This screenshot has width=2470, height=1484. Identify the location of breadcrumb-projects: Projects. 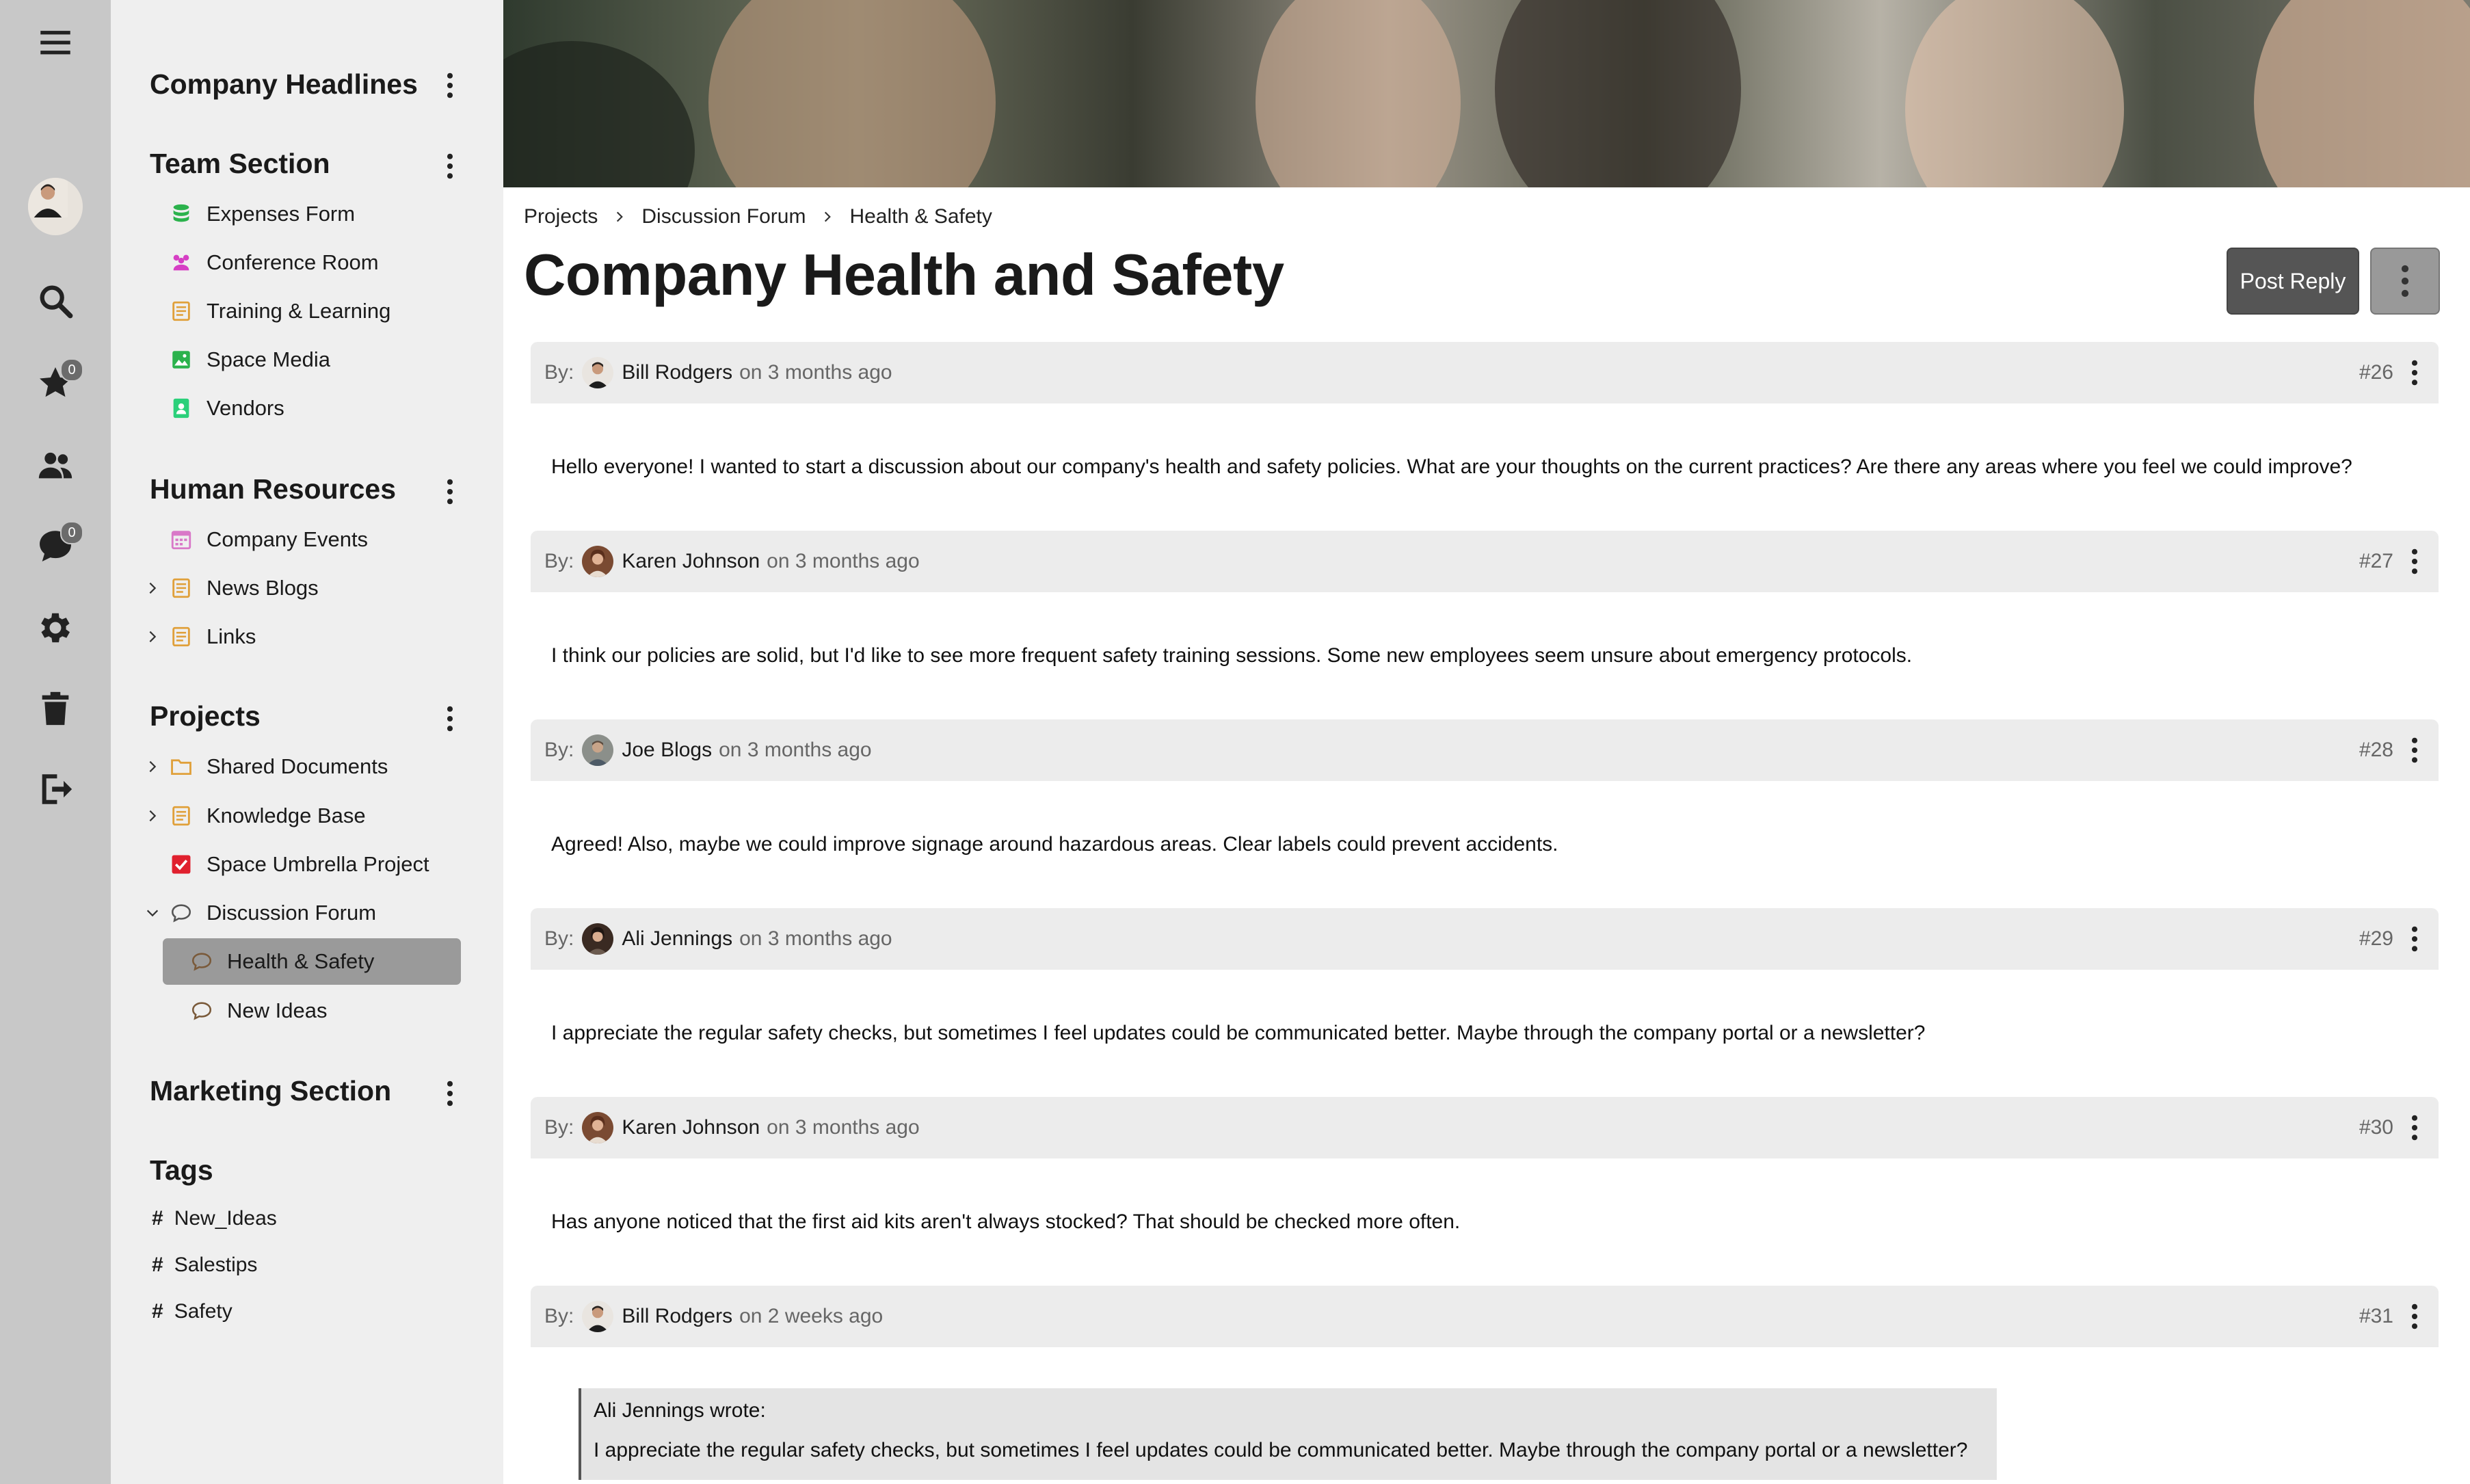
(561, 216).